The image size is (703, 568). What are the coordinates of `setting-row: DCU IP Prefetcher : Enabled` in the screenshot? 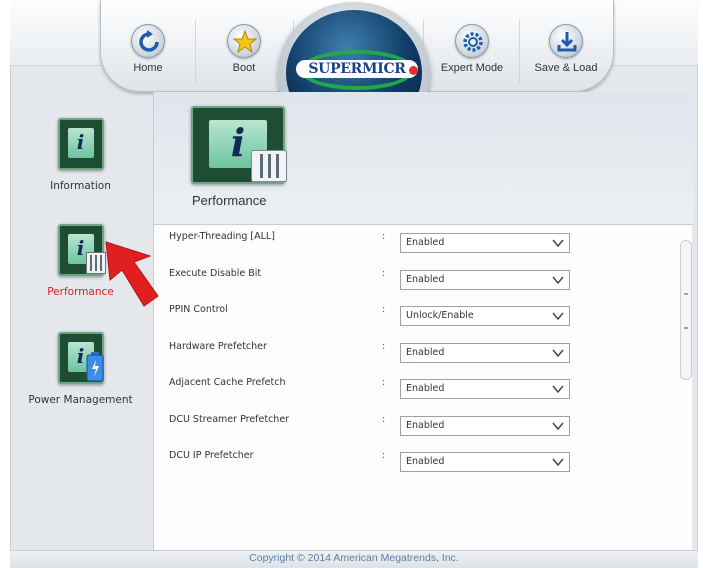 It's located at (414, 462).